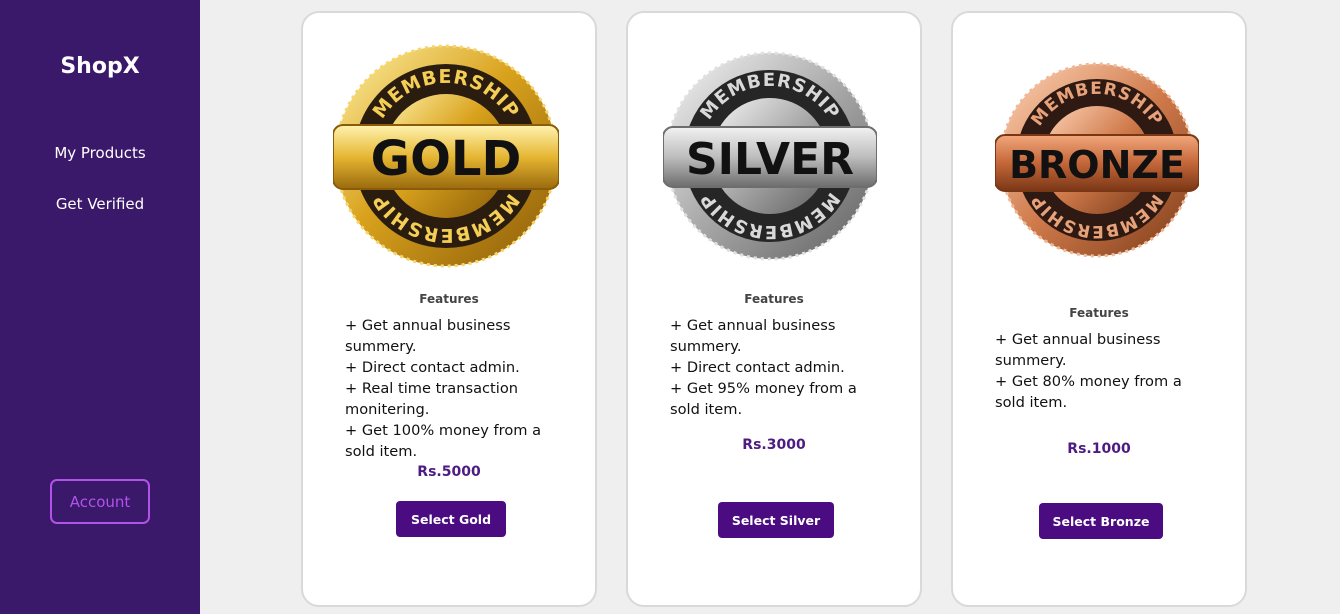  Describe the element at coordinates (776, 520) in the screenshot. I see `select-silver-button: Select Silver` at that location.